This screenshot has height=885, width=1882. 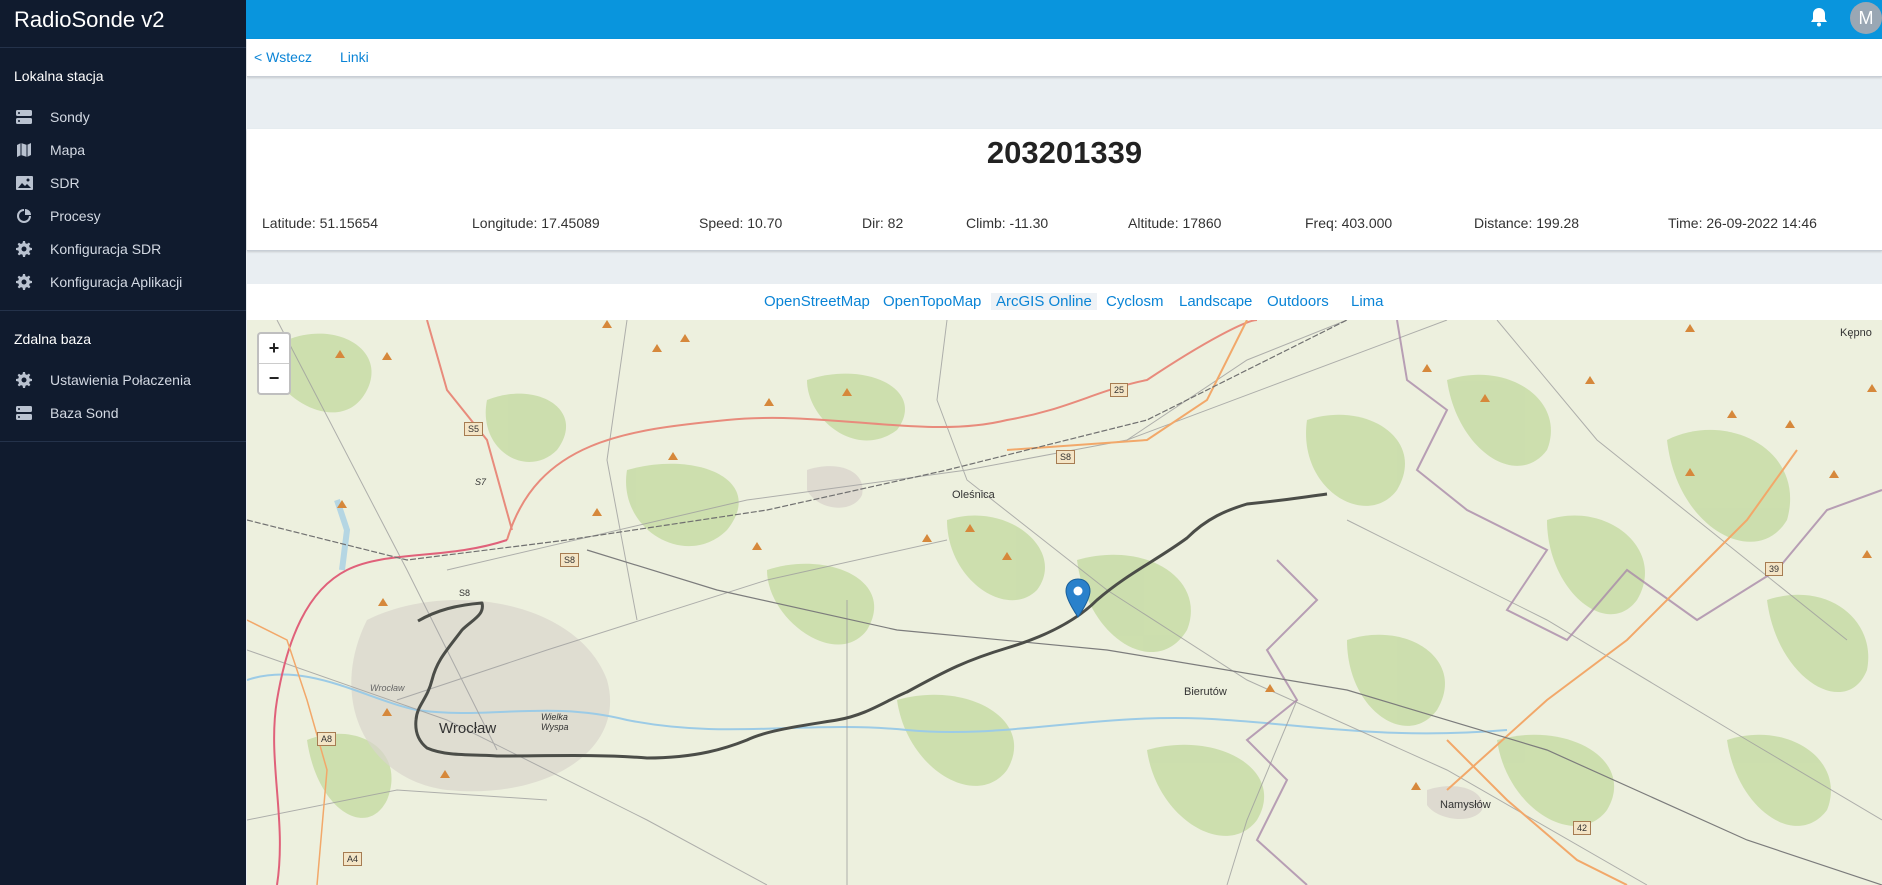 I want to click on back-link: < Wstecz, so click(x=283, y=57).